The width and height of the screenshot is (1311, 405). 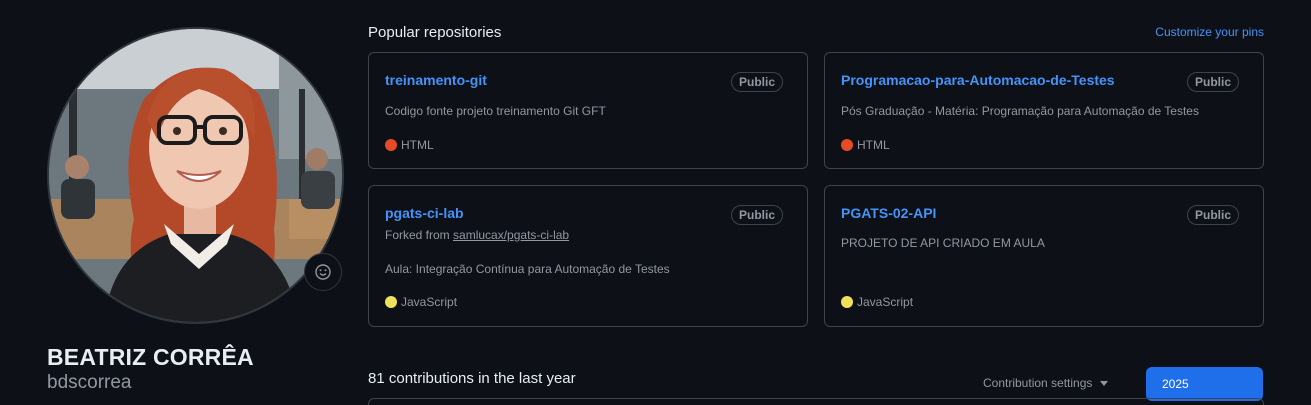 I want to click on contribution-graph, so click(x=816, y=401).